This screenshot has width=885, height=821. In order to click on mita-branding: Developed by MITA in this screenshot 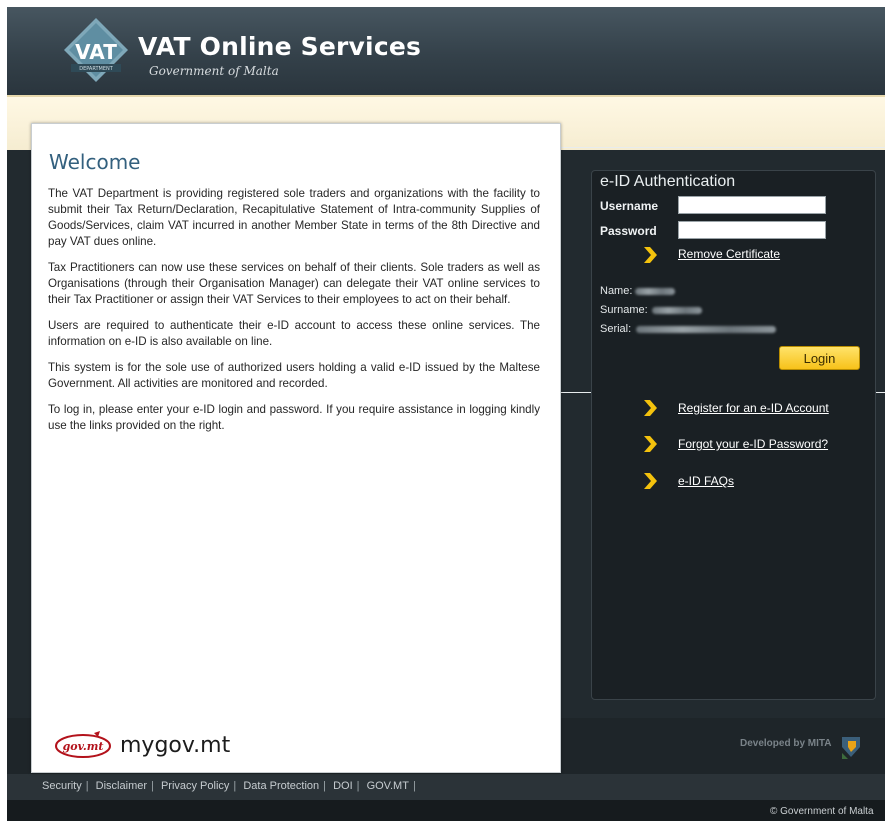, I will do `click(802, 747)`.